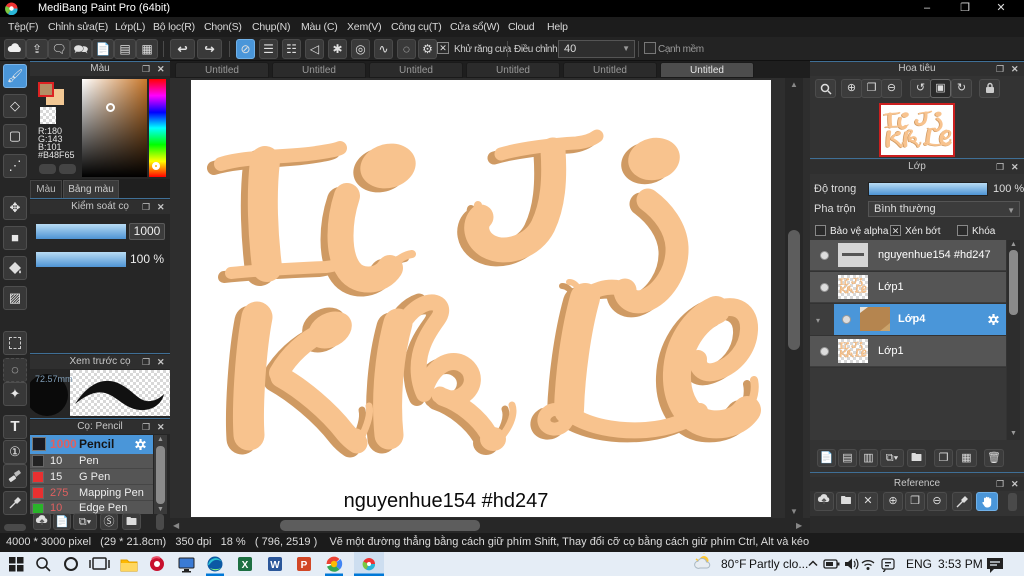 This screenshot has height=576, width=1024. What do you see at coordinates (54, 379) in the screenshot?
I see `svg-text: 72.57mm` at bounding box center [54, 379].